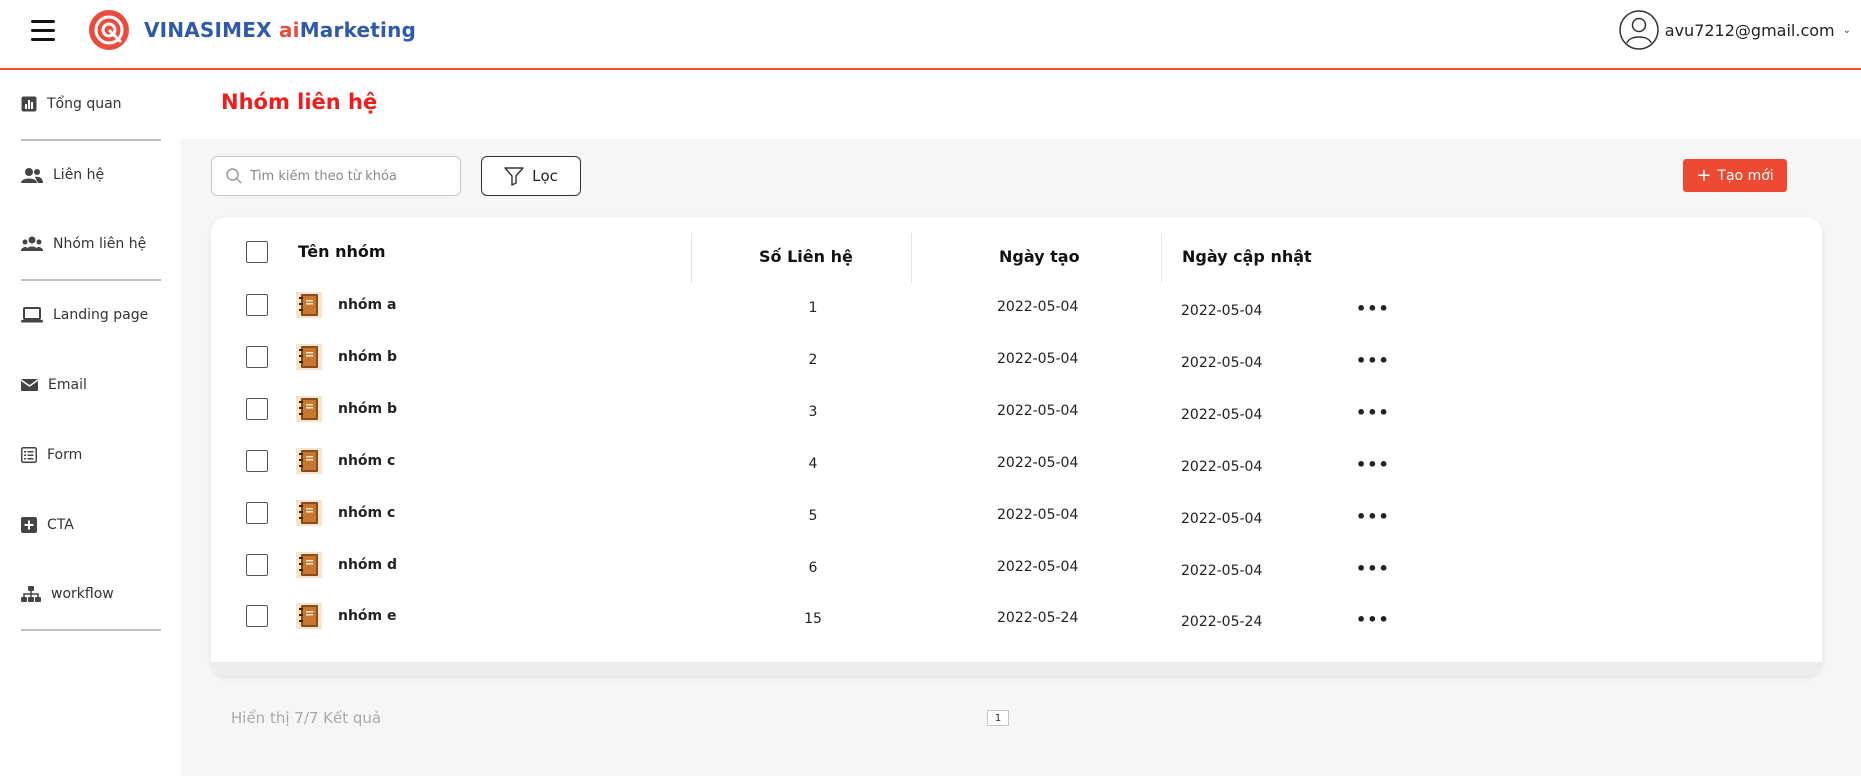 This screenshot has width=1861, height=776. I want to click on contact-count: 1, so click(813, 308).